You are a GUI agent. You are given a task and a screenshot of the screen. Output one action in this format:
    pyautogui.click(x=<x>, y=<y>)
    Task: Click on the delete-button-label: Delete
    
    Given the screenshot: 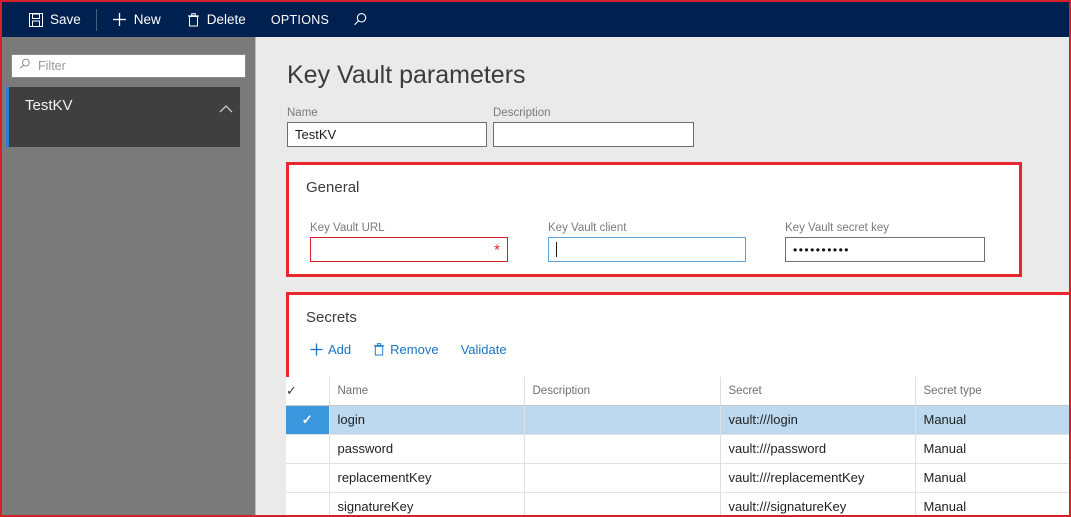 What is the action you would take?
    pyautogui.click(x=226, y=19)
    